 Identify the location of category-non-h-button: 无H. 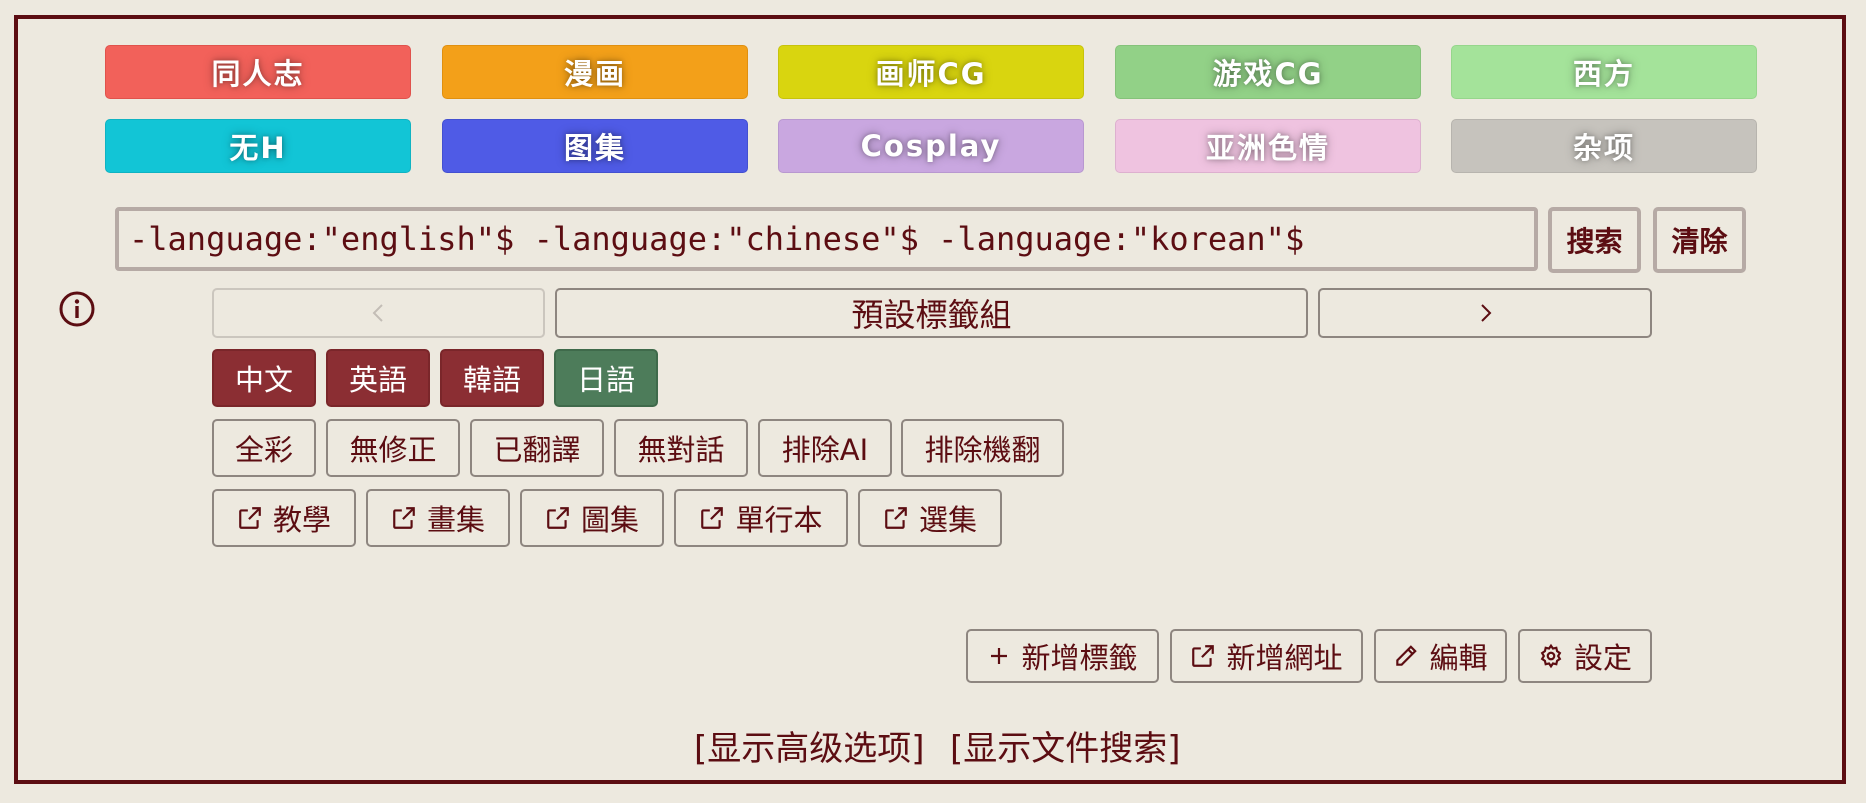
(258, 146).